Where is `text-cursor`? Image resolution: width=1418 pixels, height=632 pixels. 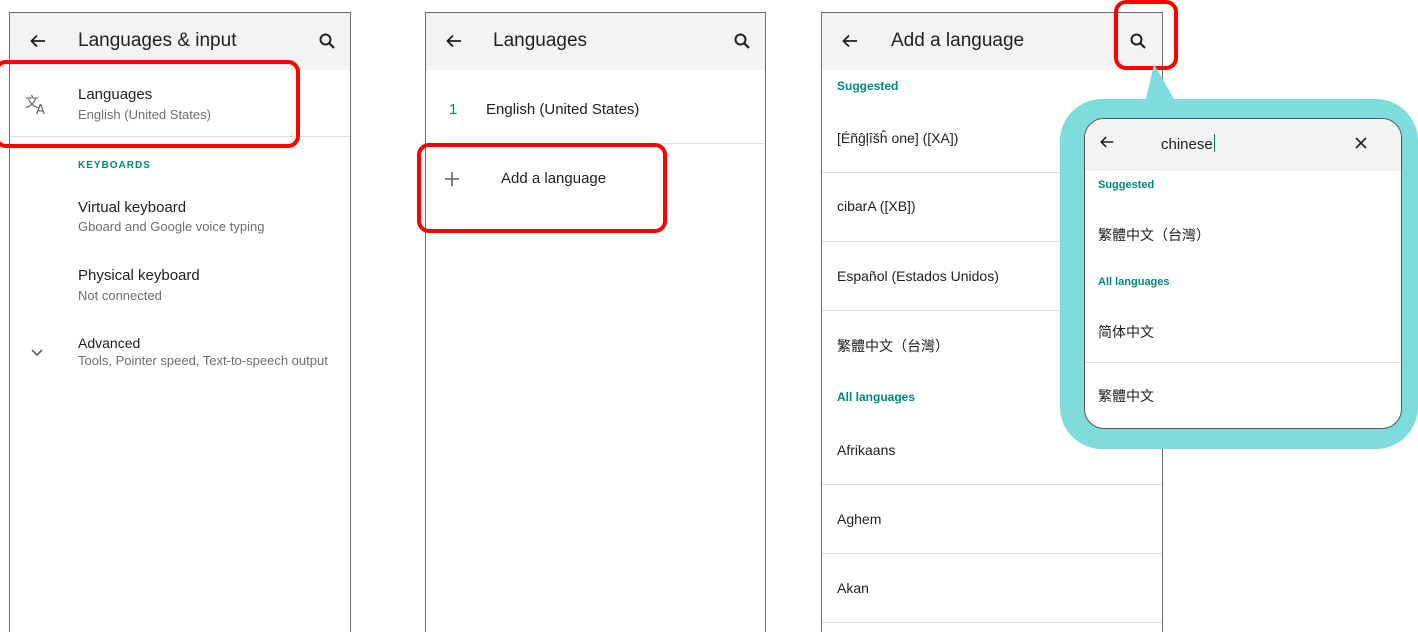 text-cursor is located at coordinates (1214, 143).